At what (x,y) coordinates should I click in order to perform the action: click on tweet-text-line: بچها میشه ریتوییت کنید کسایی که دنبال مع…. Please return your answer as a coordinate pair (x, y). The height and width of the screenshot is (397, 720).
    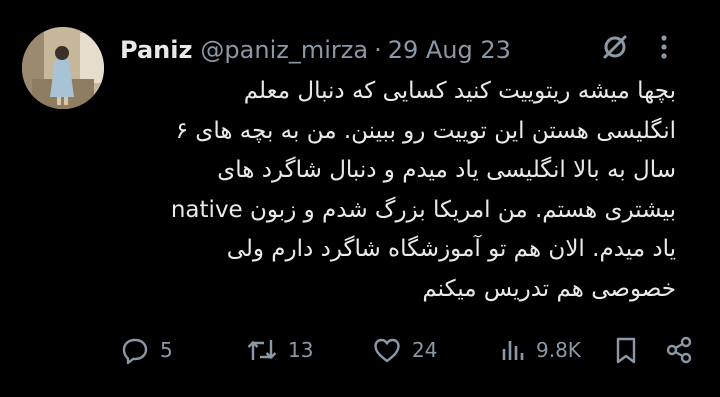
    Looking at the image, I should click on (459, 91).